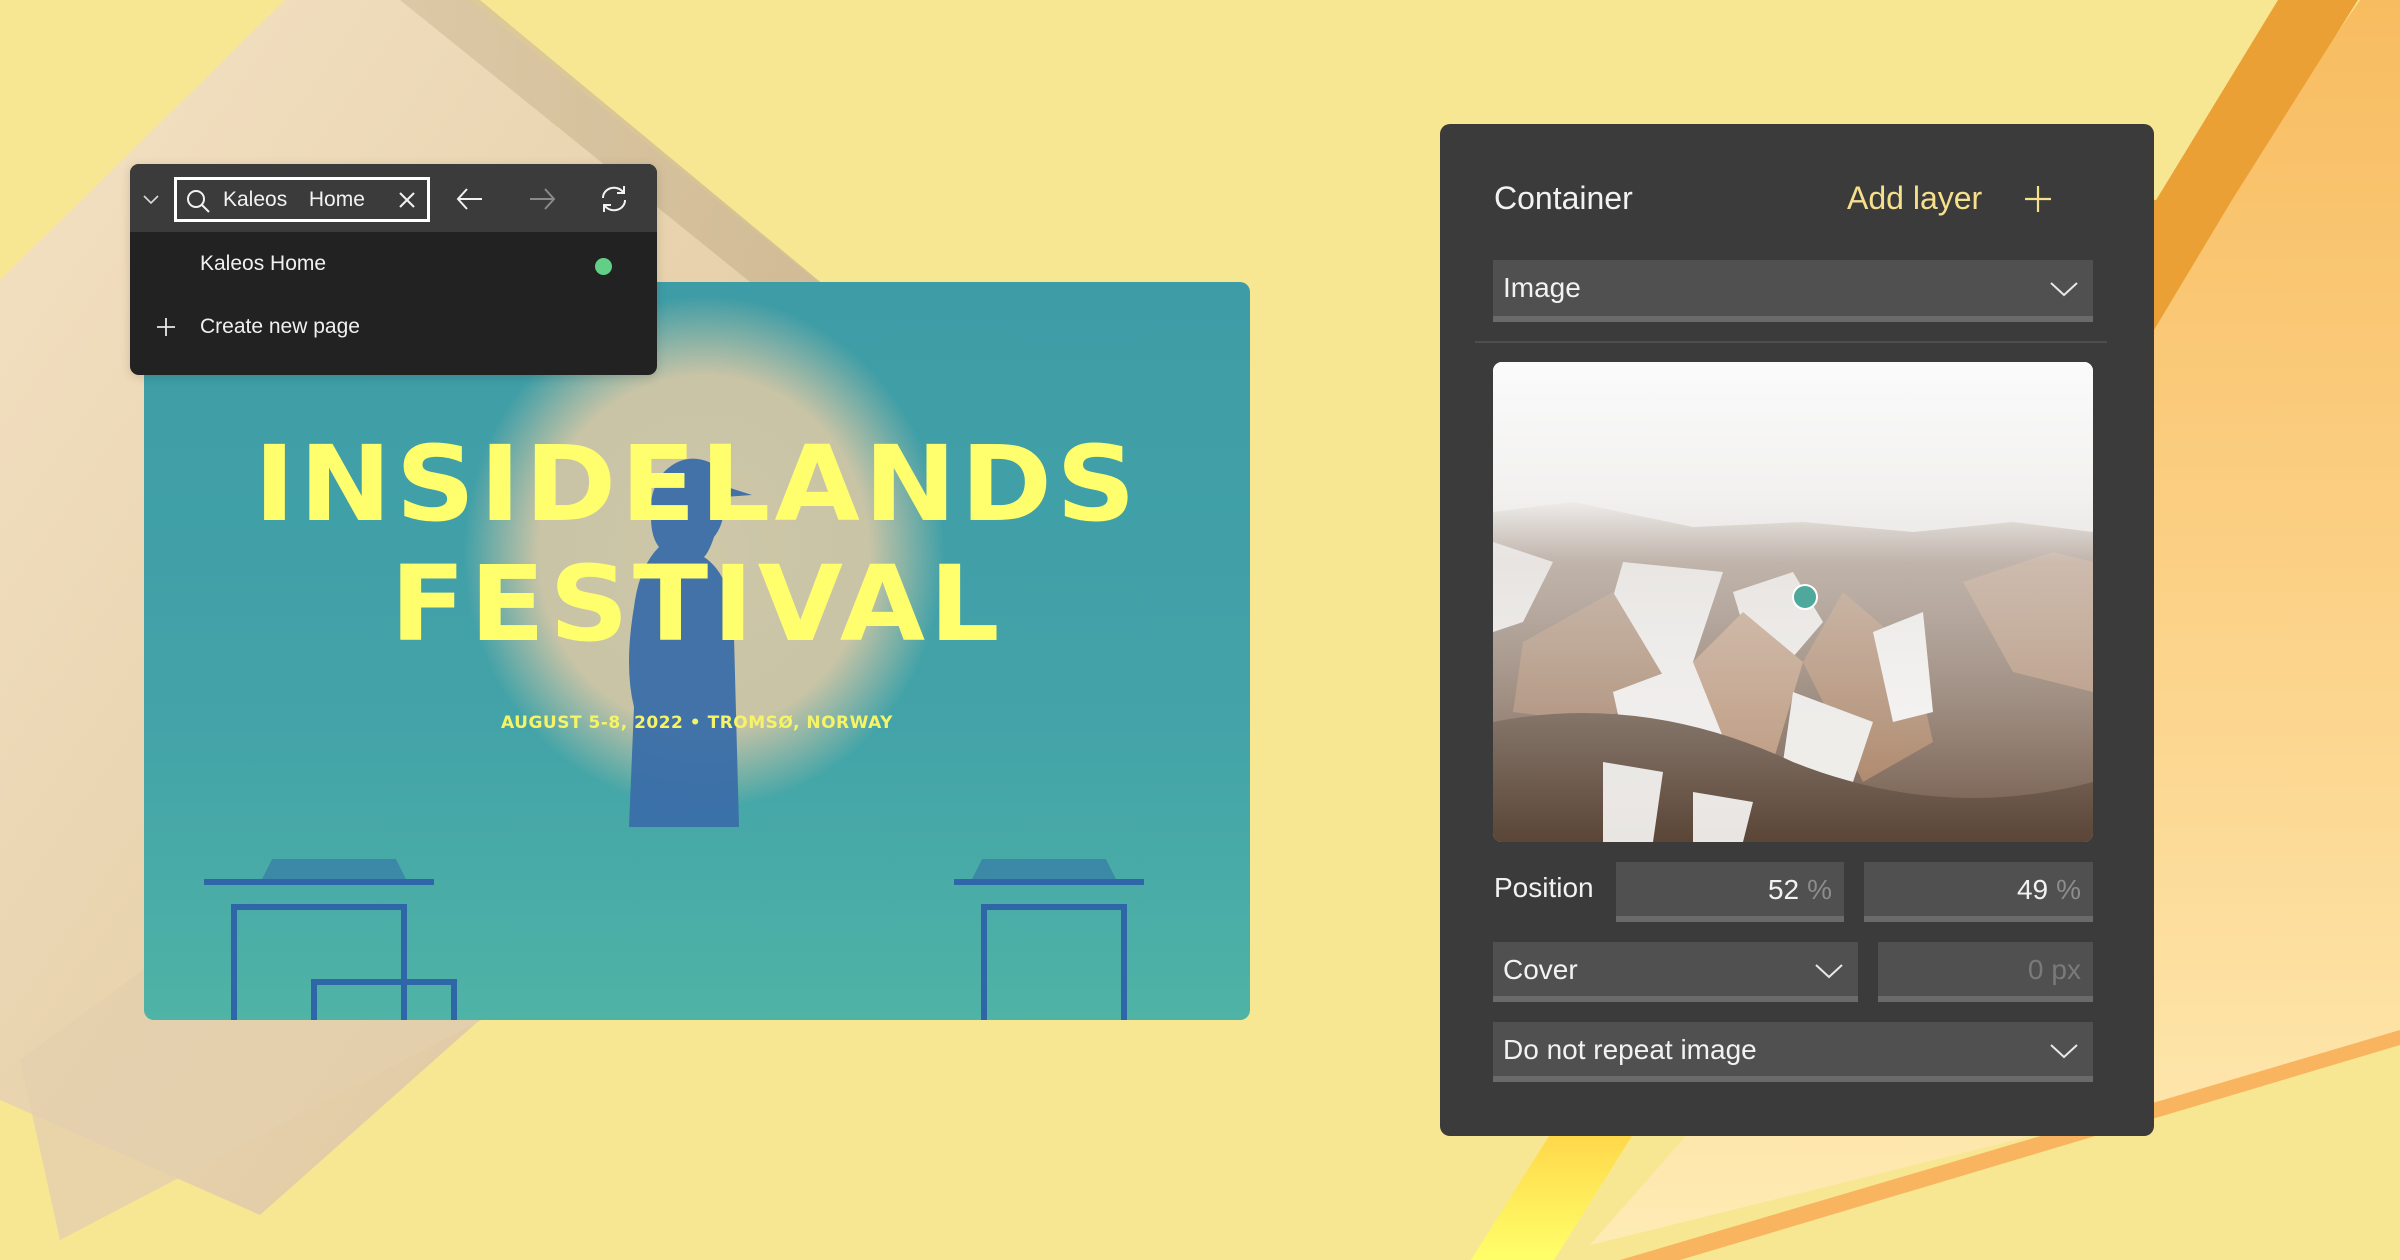 This screenshot has height=1260, width=2400. Describe the element at coordinates (1783, 889) in the screenshot. I see `position-x-value: 52` at that location.